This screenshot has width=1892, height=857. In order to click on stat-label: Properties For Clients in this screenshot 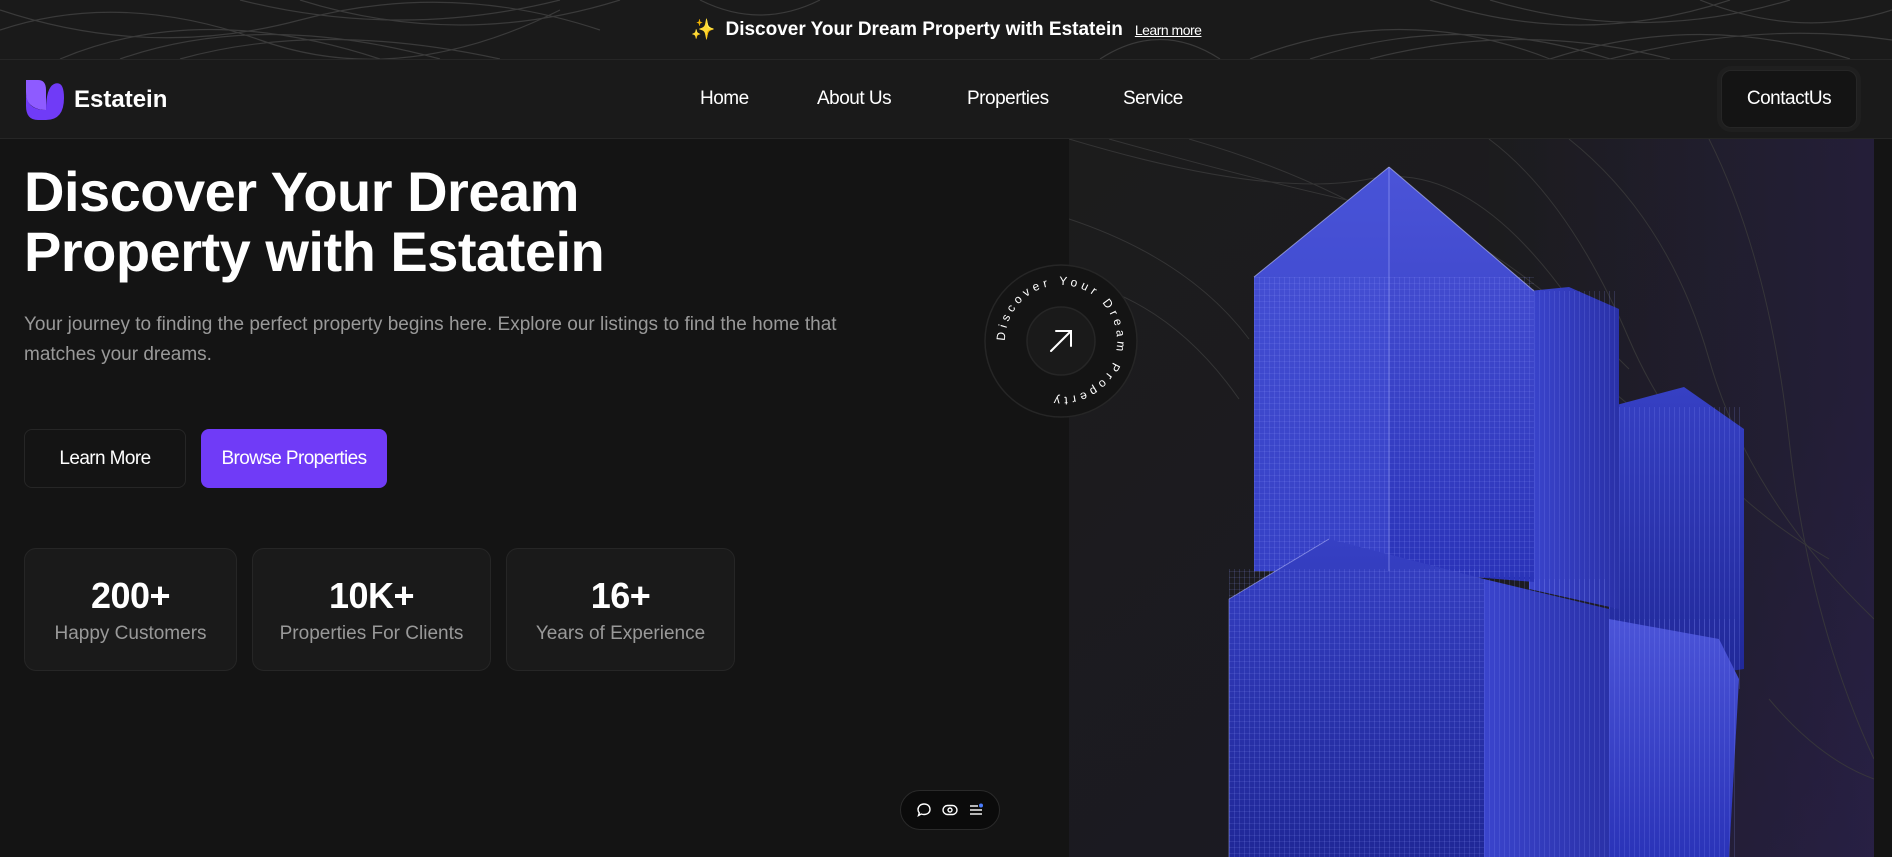, I will do `click(371, 633)`.